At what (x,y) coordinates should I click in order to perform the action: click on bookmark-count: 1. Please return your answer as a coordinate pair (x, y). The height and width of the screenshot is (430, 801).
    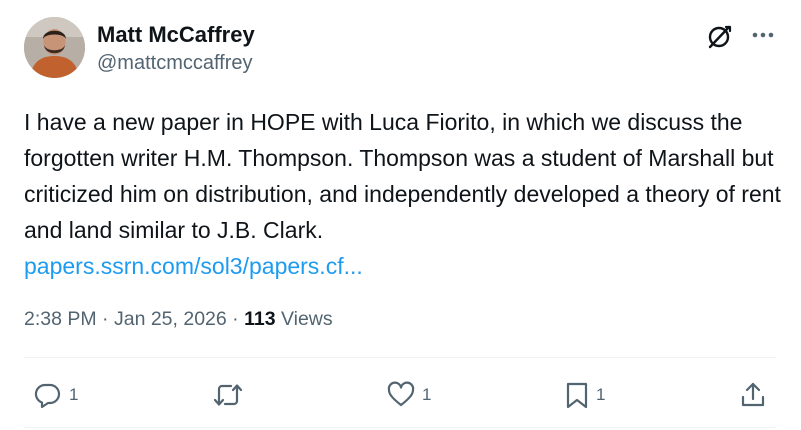
    Looking at the image, I should click on (601, 394).